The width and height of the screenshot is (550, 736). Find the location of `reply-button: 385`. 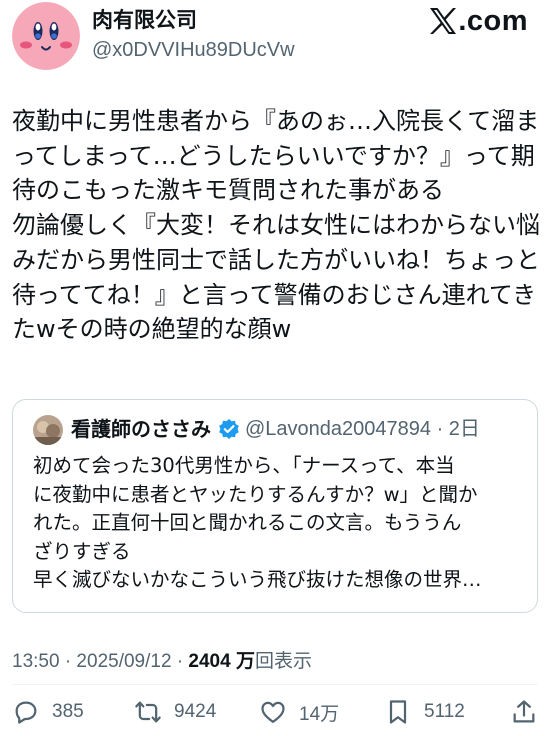

reply-button: 385 is located at coordinates (48, 712).